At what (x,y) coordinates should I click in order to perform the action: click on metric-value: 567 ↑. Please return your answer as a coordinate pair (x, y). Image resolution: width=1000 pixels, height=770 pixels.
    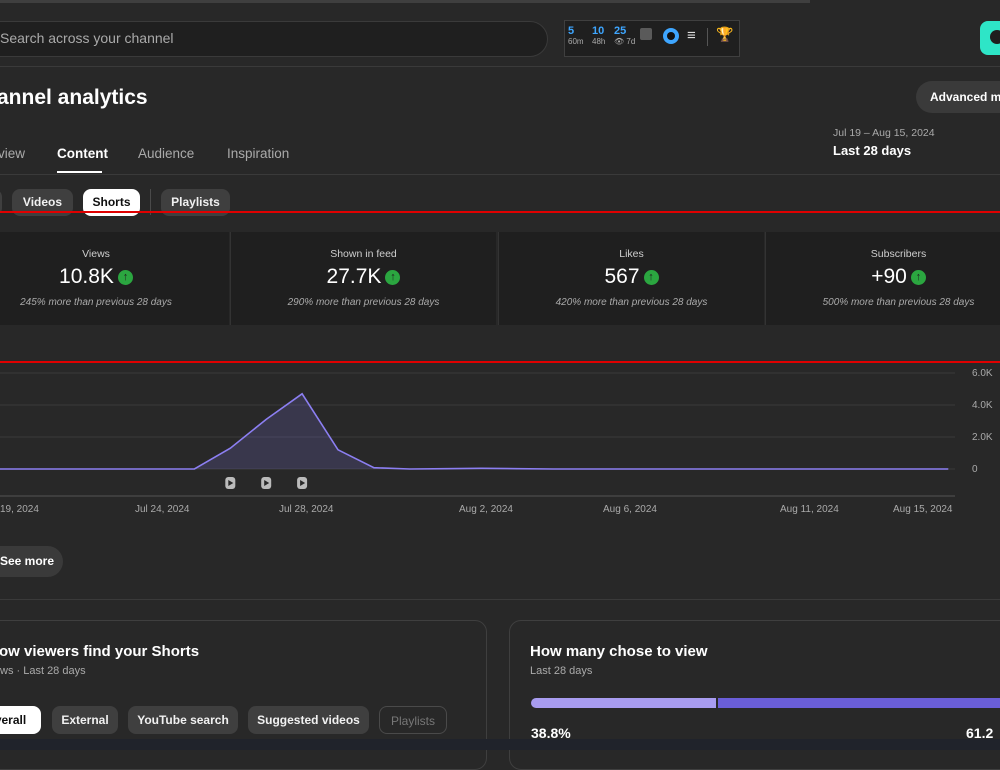
    Looking at the image, I should click on (631, 277).